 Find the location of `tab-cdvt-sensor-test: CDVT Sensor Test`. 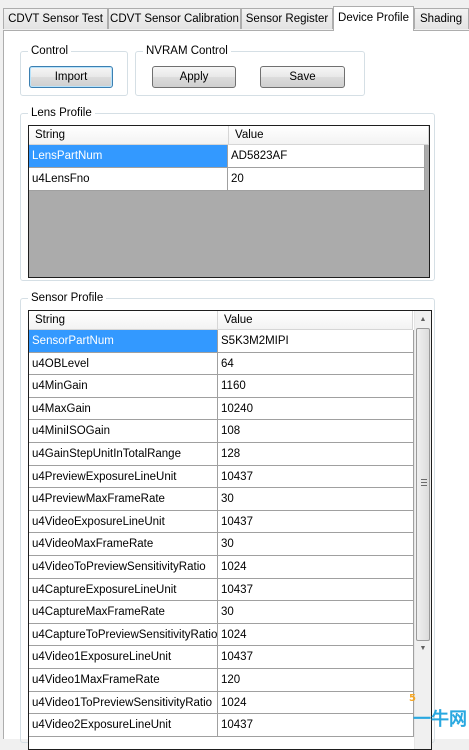

tab-cdvt-sensor-test: CDVT Sensor Test is located at coordinates (55, 18).